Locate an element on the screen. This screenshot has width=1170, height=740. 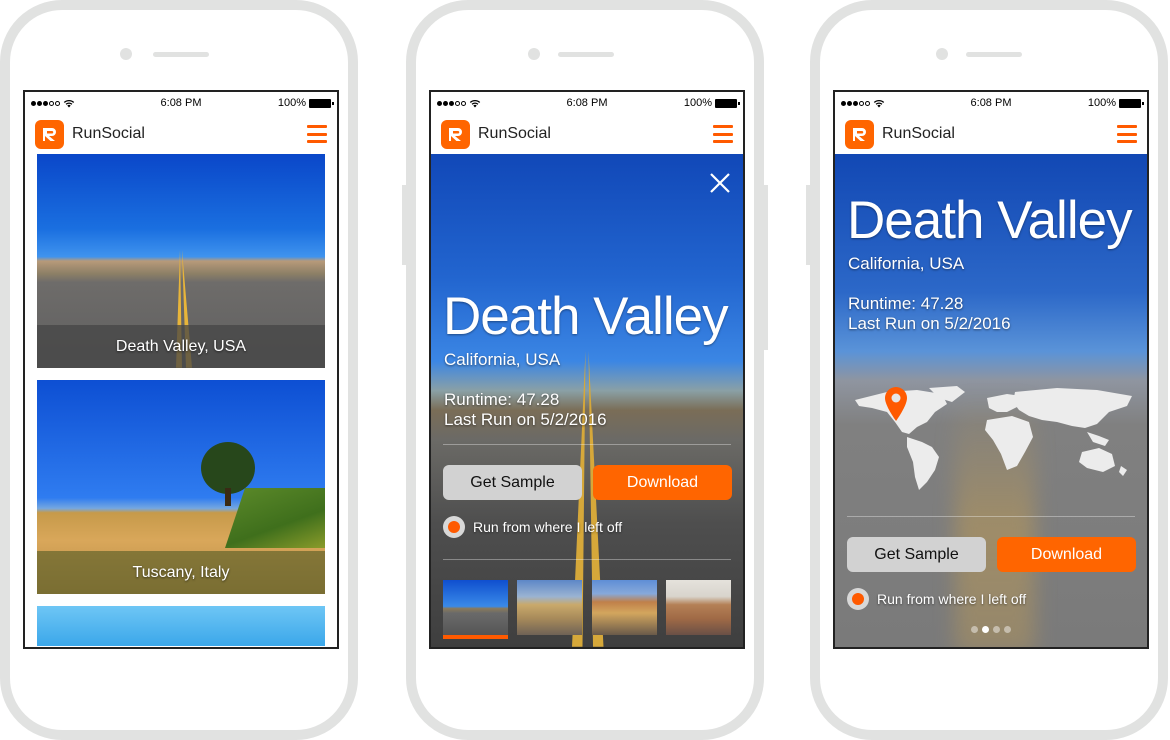
tree-trunk is located at coordinates (228, 497).